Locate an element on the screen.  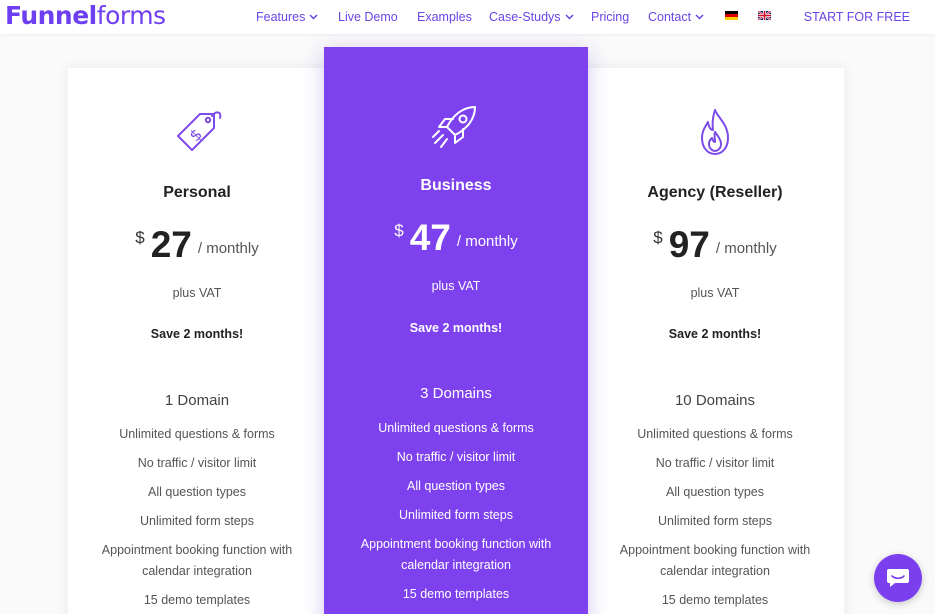
nav-pricing: Pricing is located at coordinates (610, 17).